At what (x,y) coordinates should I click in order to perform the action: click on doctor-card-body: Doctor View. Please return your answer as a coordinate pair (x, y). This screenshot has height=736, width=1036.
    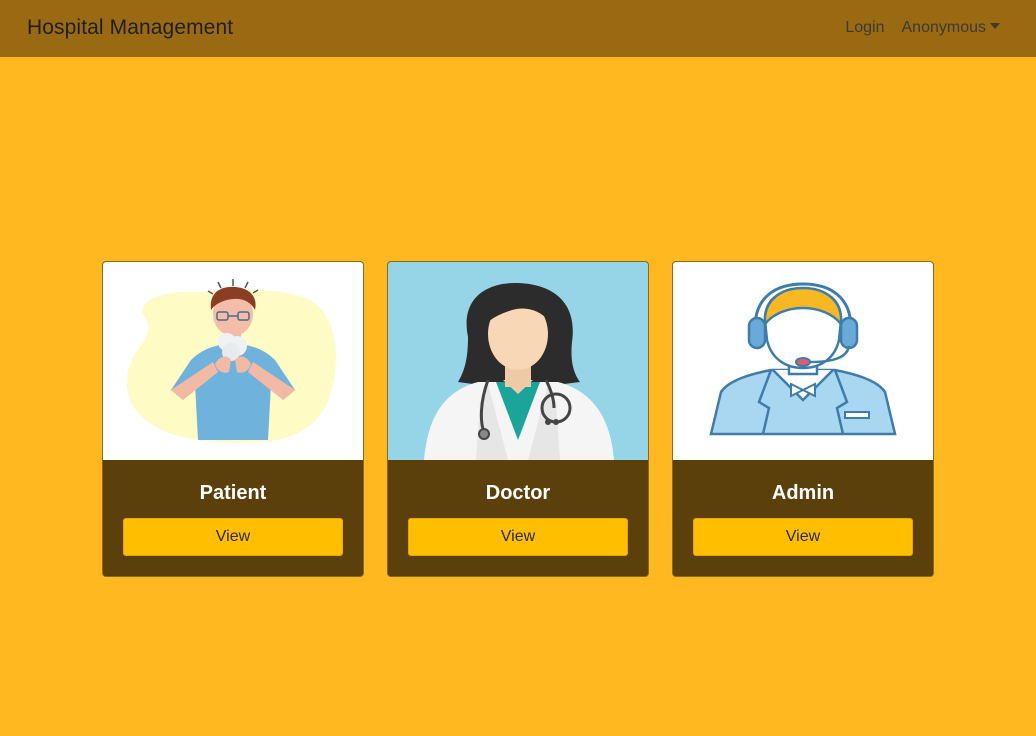
    Looking at the image, I should click on (518, 518).